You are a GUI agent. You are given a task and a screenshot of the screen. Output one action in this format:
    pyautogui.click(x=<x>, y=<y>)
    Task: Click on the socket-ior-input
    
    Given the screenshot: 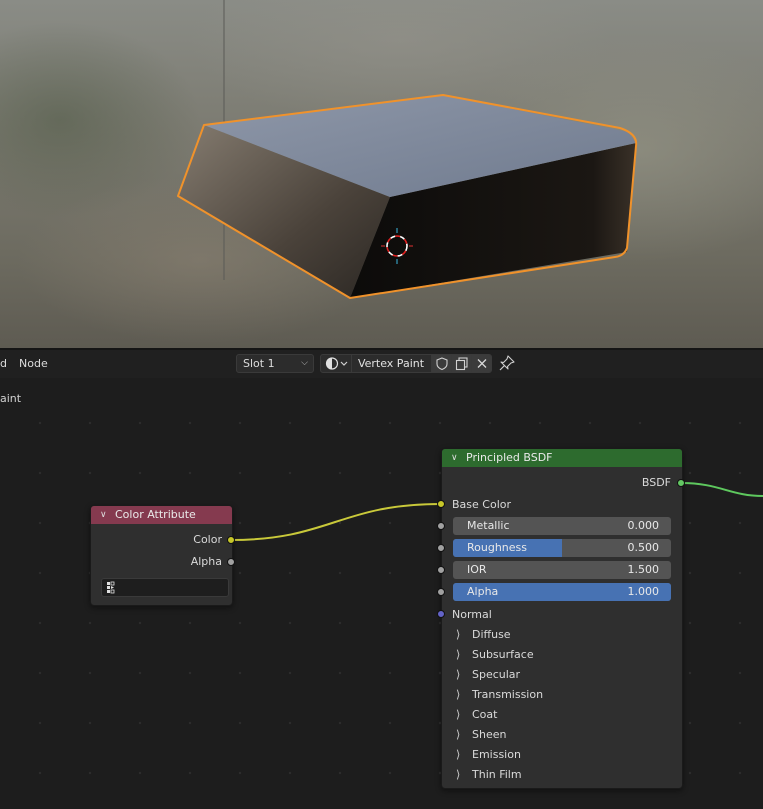 What is the action you would take?
    pyautogui.click(x=441, y=570)
    